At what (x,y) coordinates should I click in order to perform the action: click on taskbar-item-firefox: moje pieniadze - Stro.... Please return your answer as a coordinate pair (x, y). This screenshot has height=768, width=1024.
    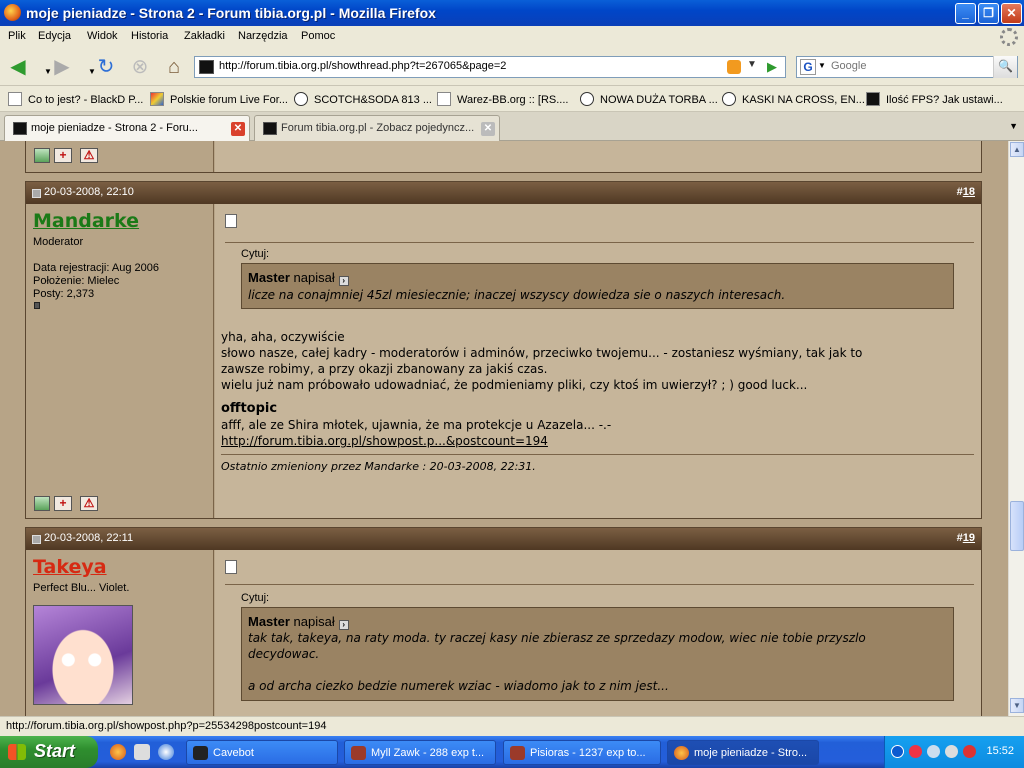
    Looking at the image, I should click on (743, 752).